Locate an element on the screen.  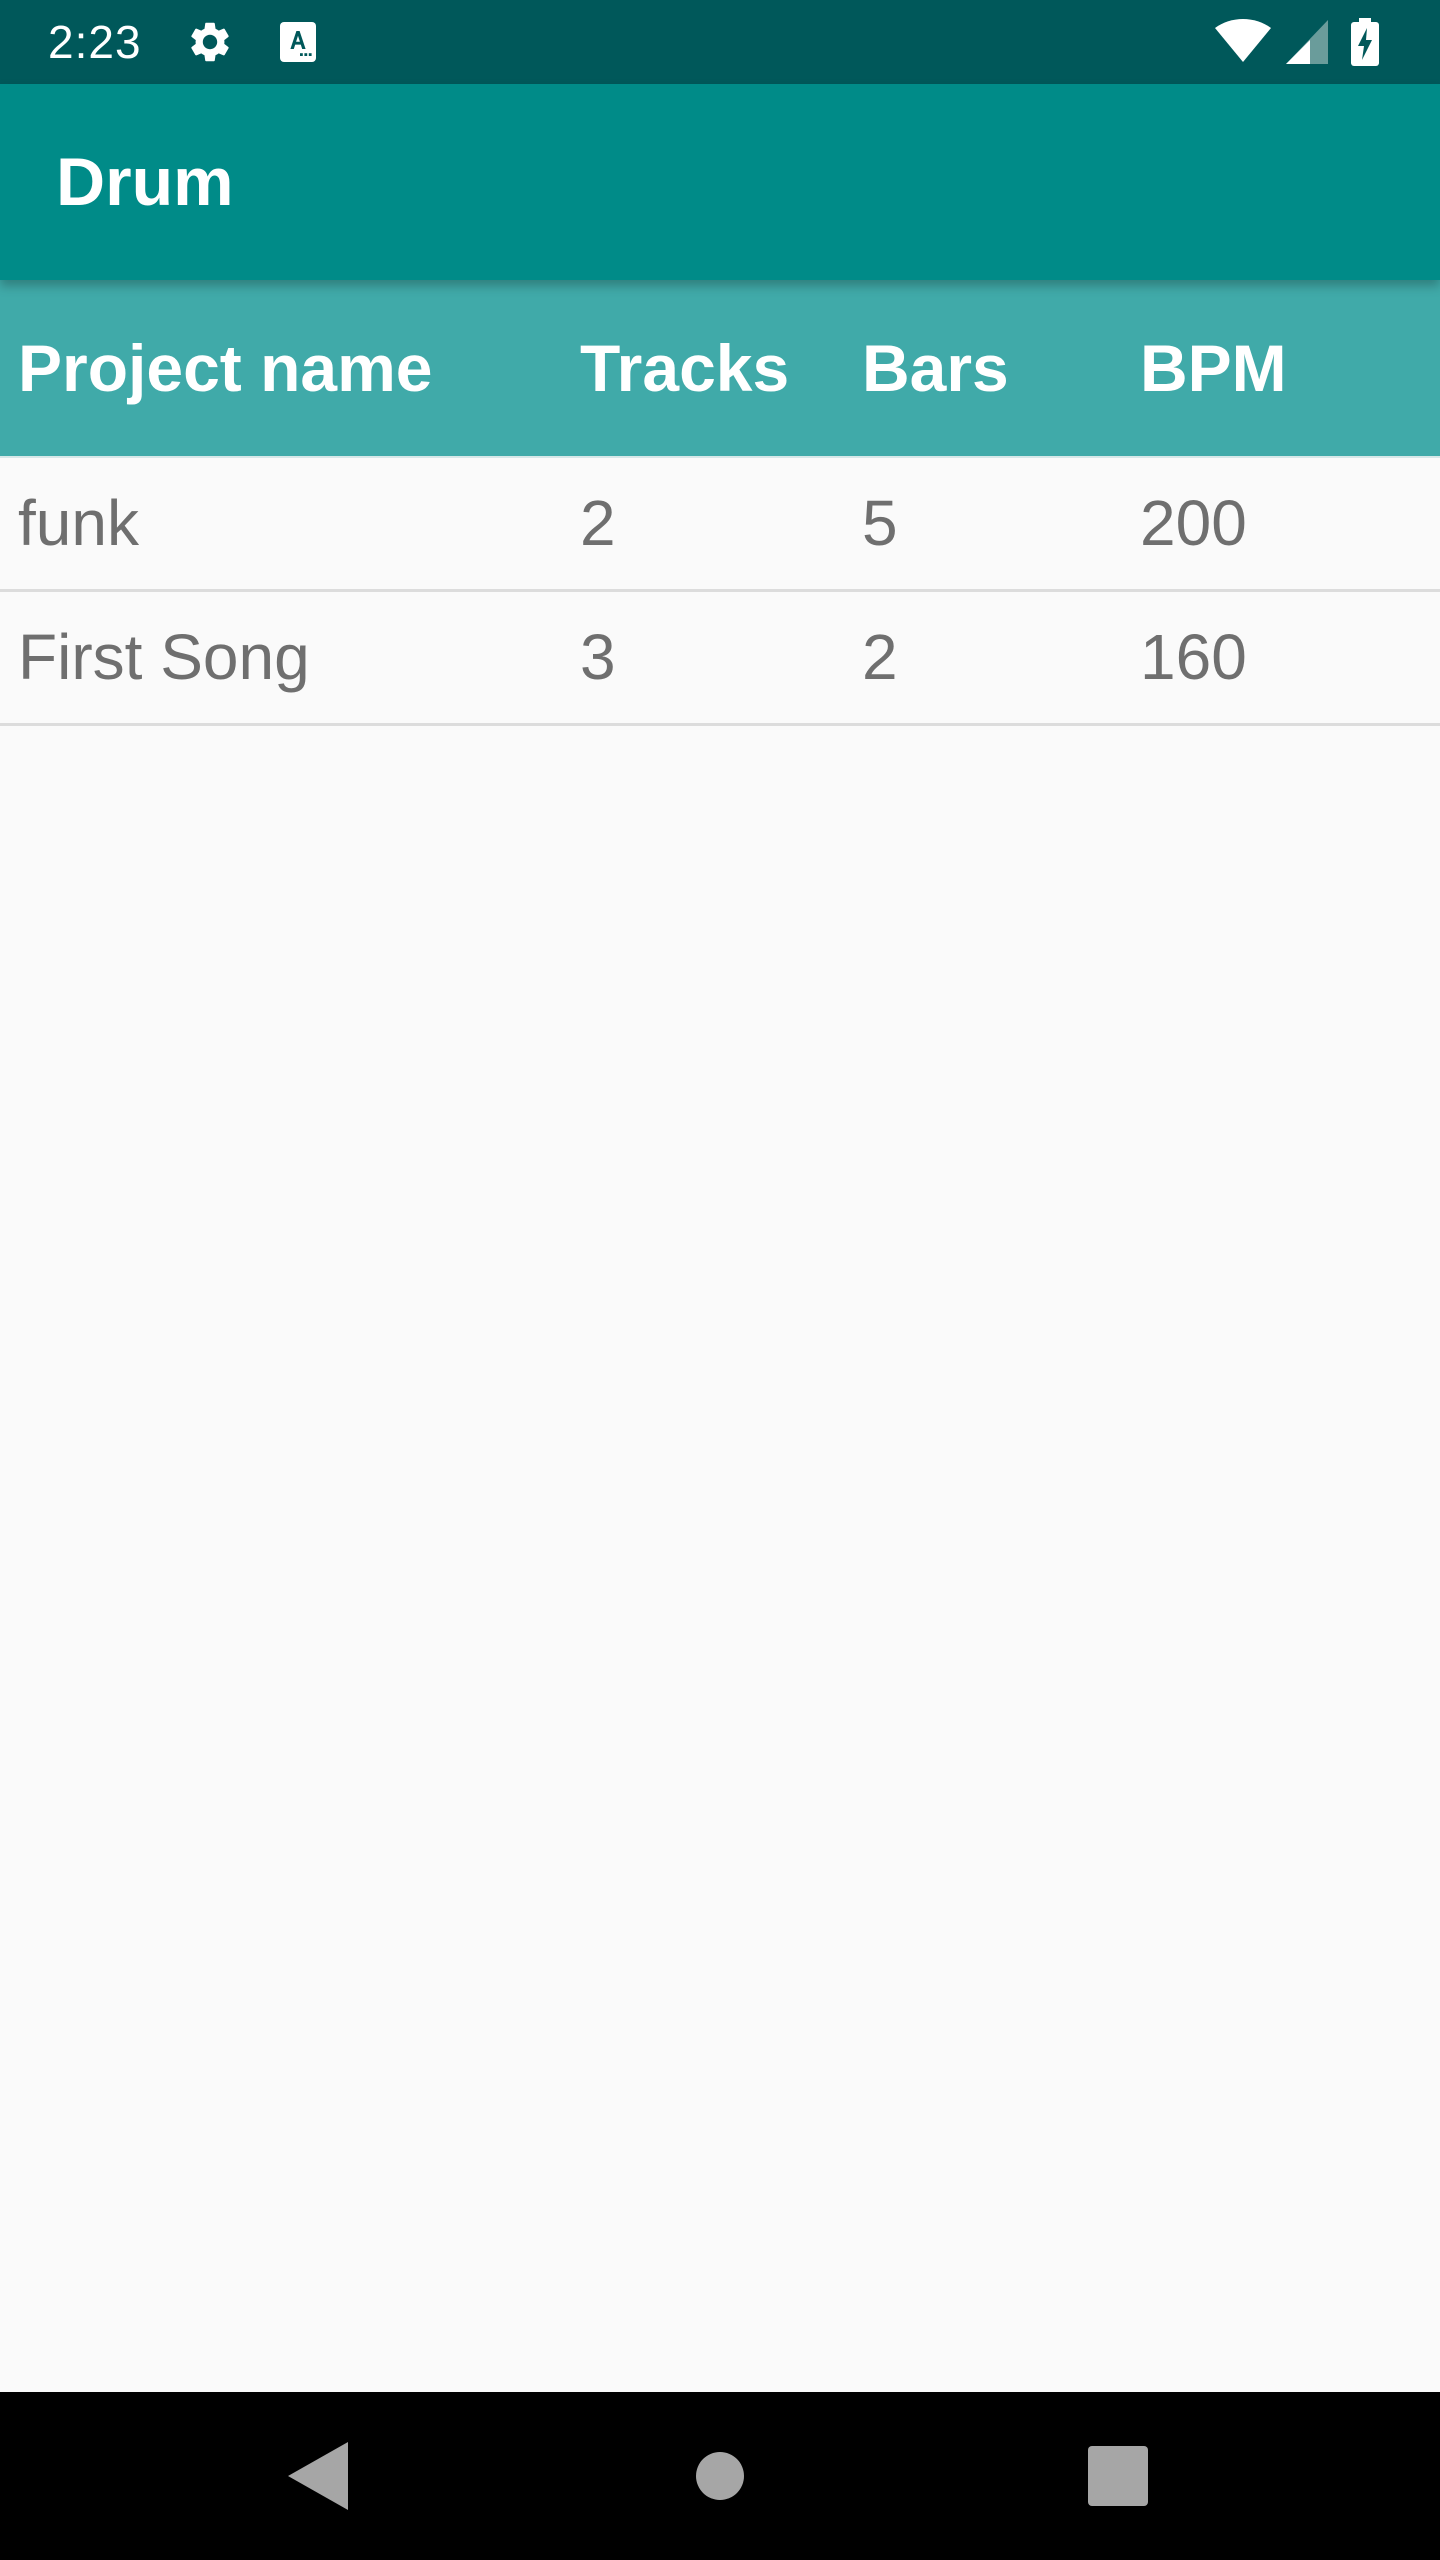
tracks-cell: 3 is located at coordinates (598, 657).